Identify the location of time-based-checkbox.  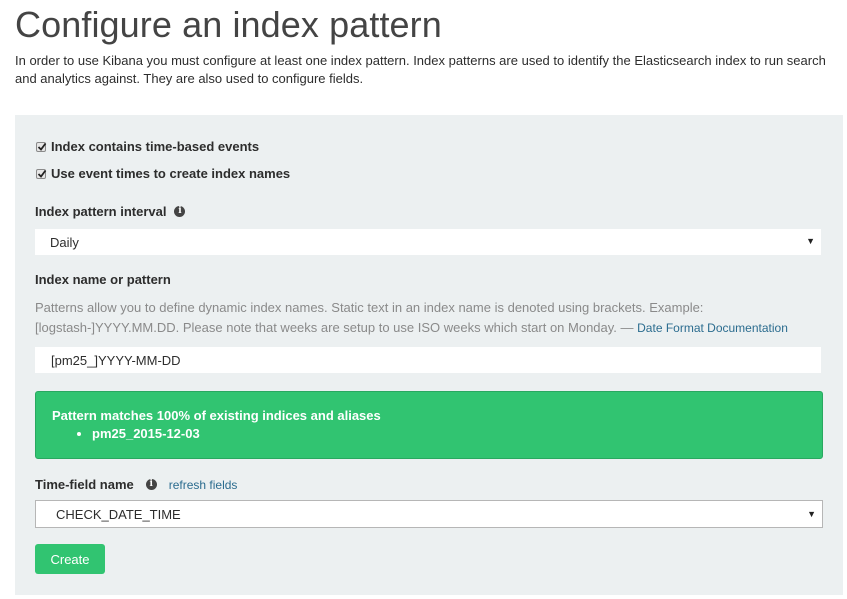
(41, 146).